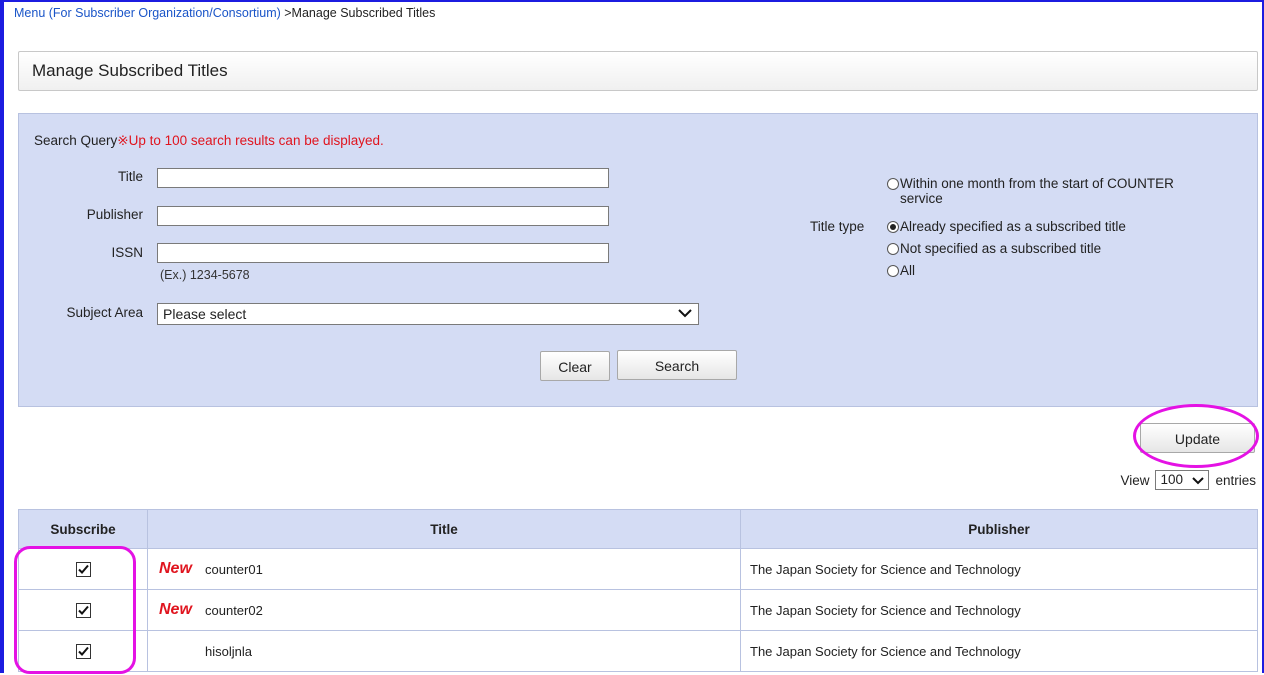 This screenshot has height=675, width=1264. What do you see at coordinates (234, 570) in the screenshot?
I see `title-text: counter01` at bounding box center [234, 570].